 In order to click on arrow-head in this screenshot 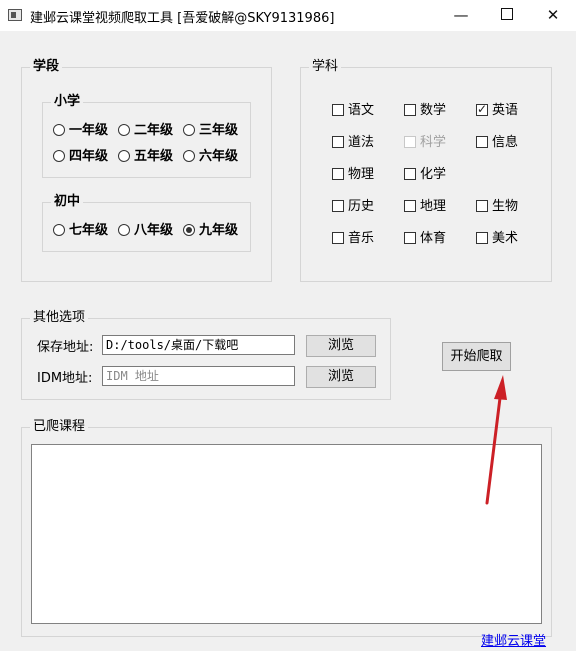, I will do `click(500, 387)`.